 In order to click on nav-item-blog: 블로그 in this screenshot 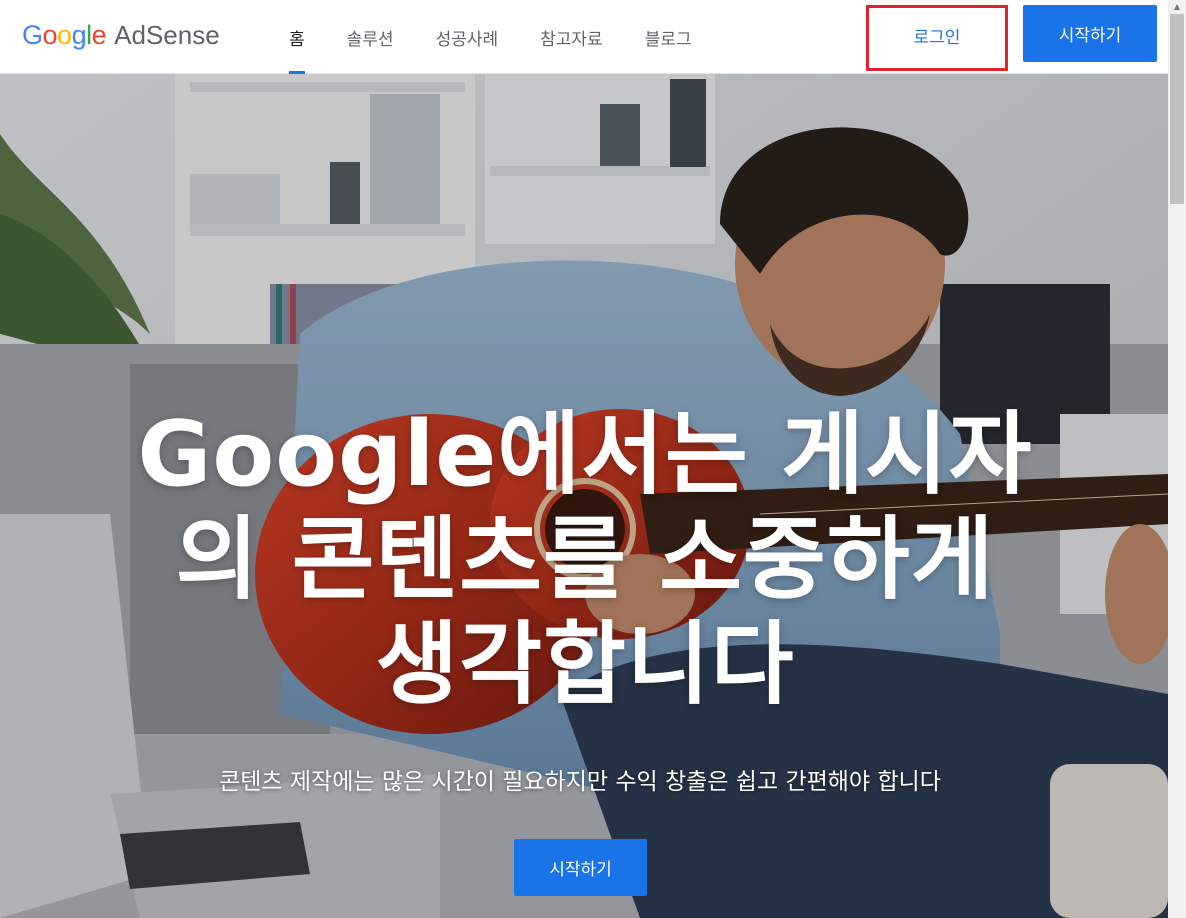, I will do `click(668, 37)`.